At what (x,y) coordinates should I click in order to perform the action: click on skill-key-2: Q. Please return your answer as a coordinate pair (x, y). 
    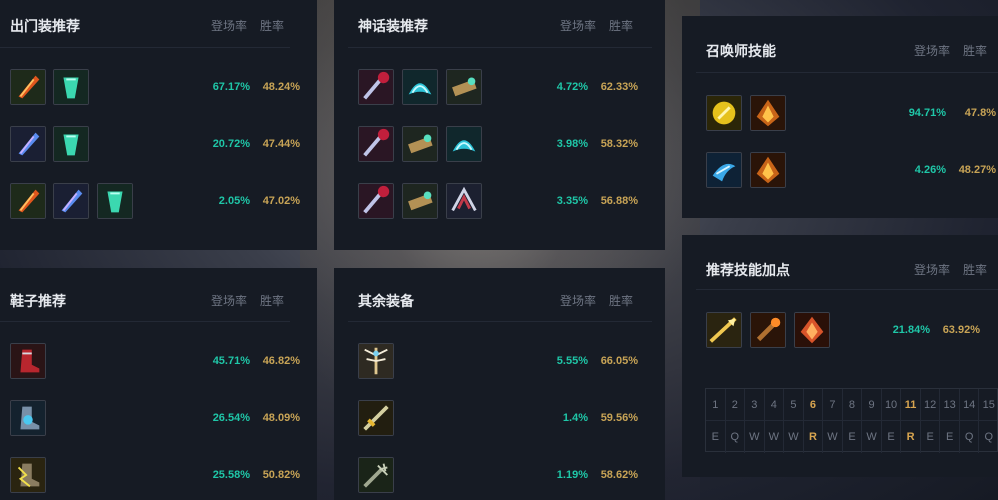
    Looking at the image, I should click on (736, 437).